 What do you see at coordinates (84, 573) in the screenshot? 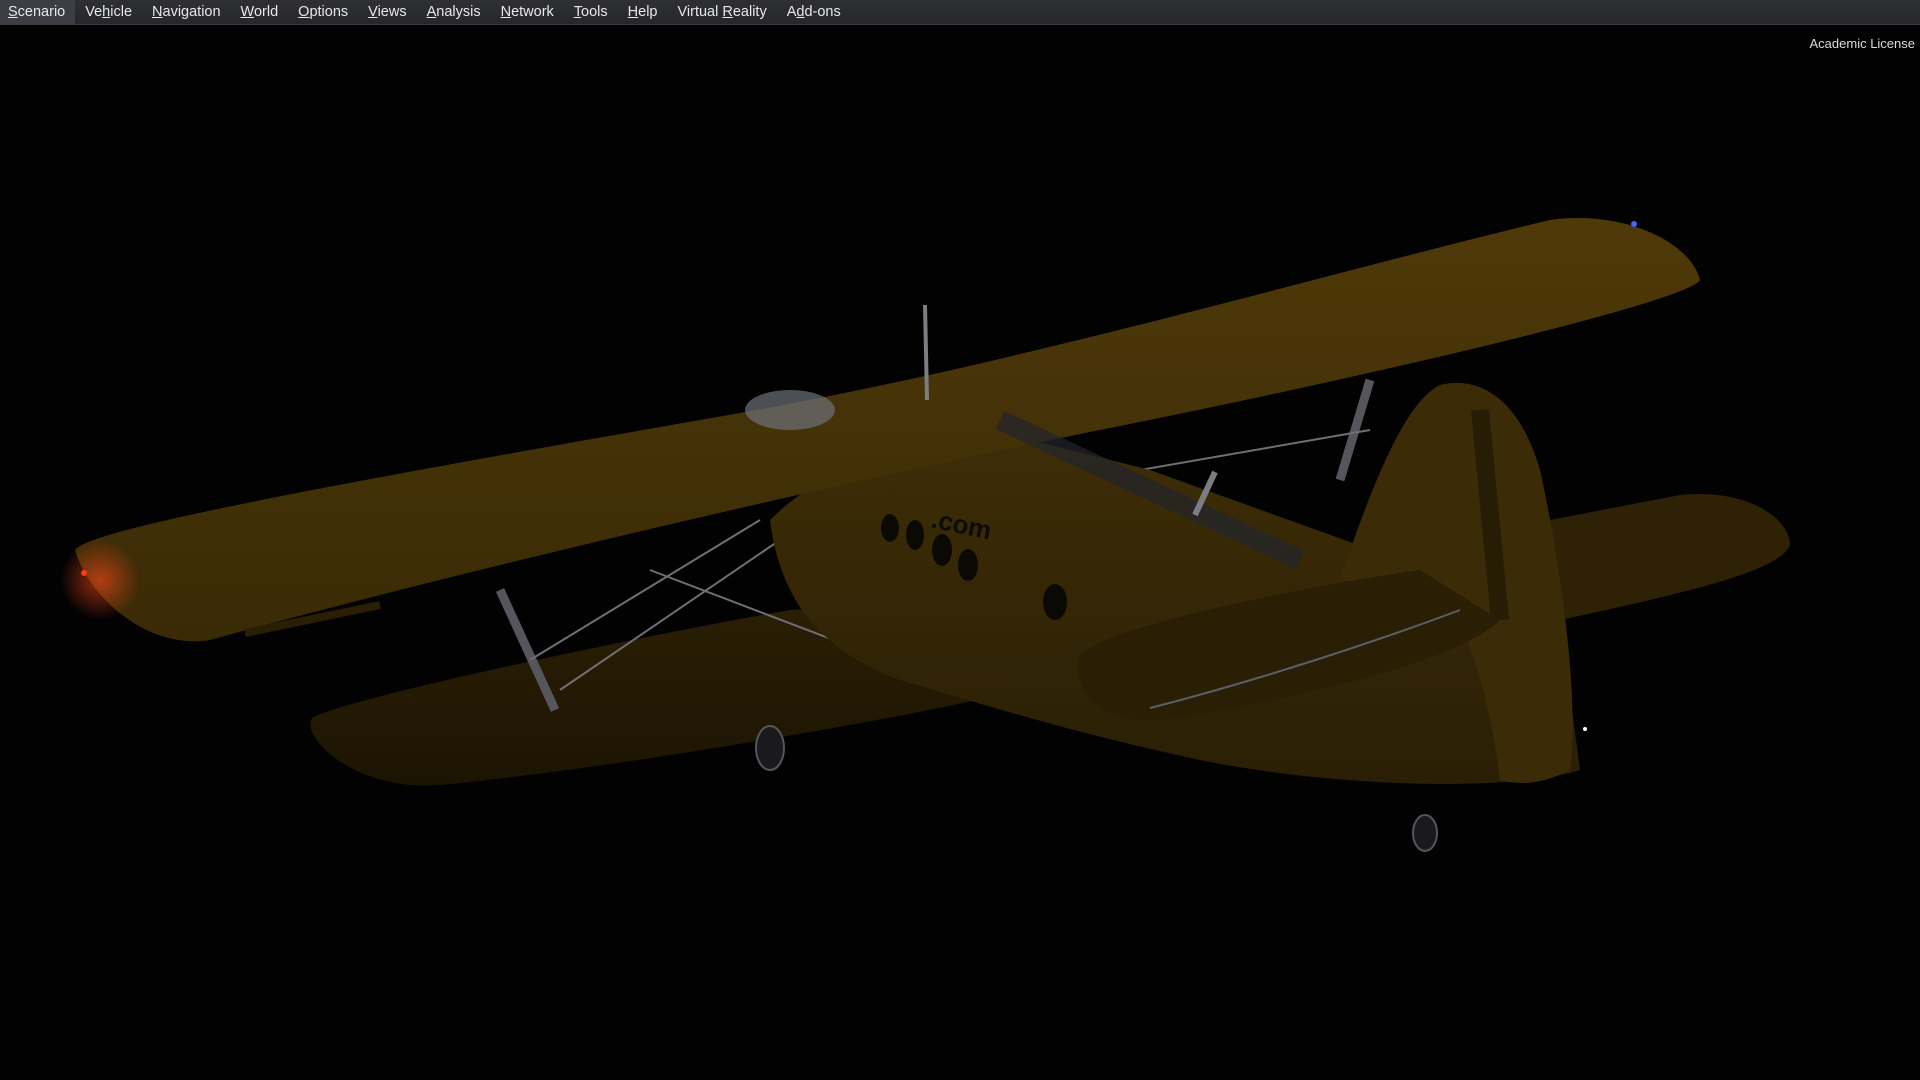
I see `nav-light-red` at bounding box center [84, 573].